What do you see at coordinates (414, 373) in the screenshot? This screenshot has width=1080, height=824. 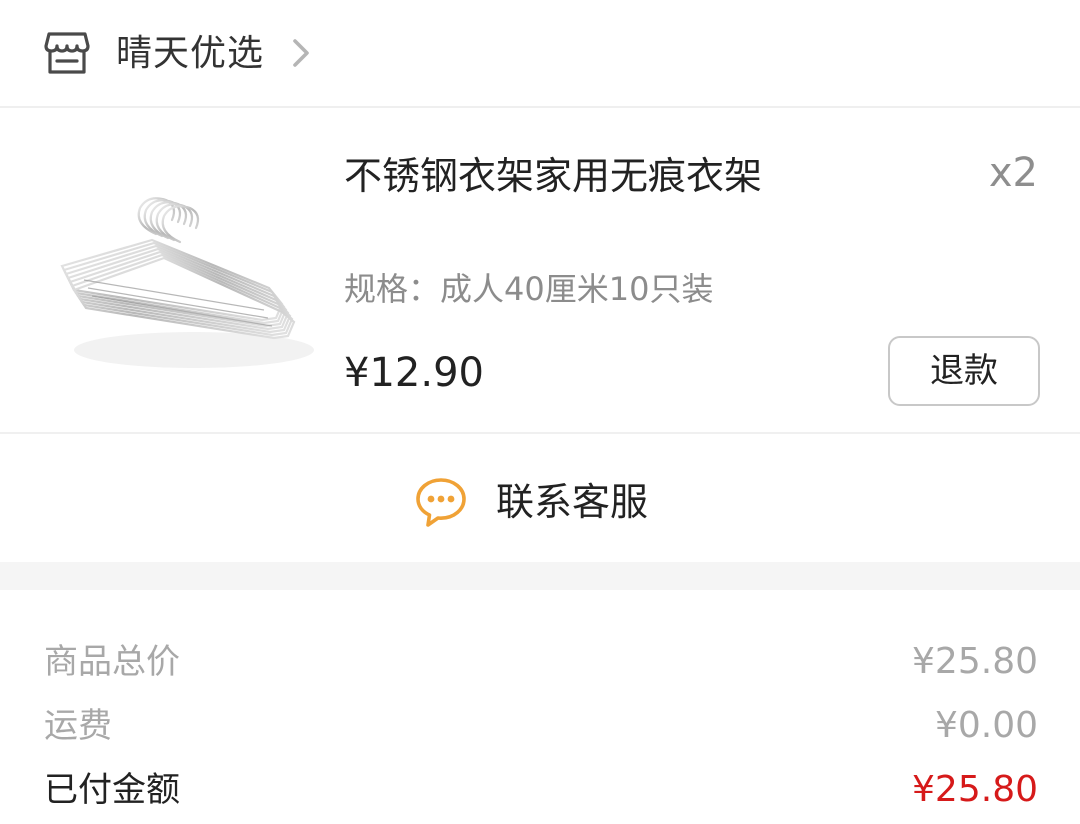 I see `product-price: ¥12.90` at bounding box center [414, 373].